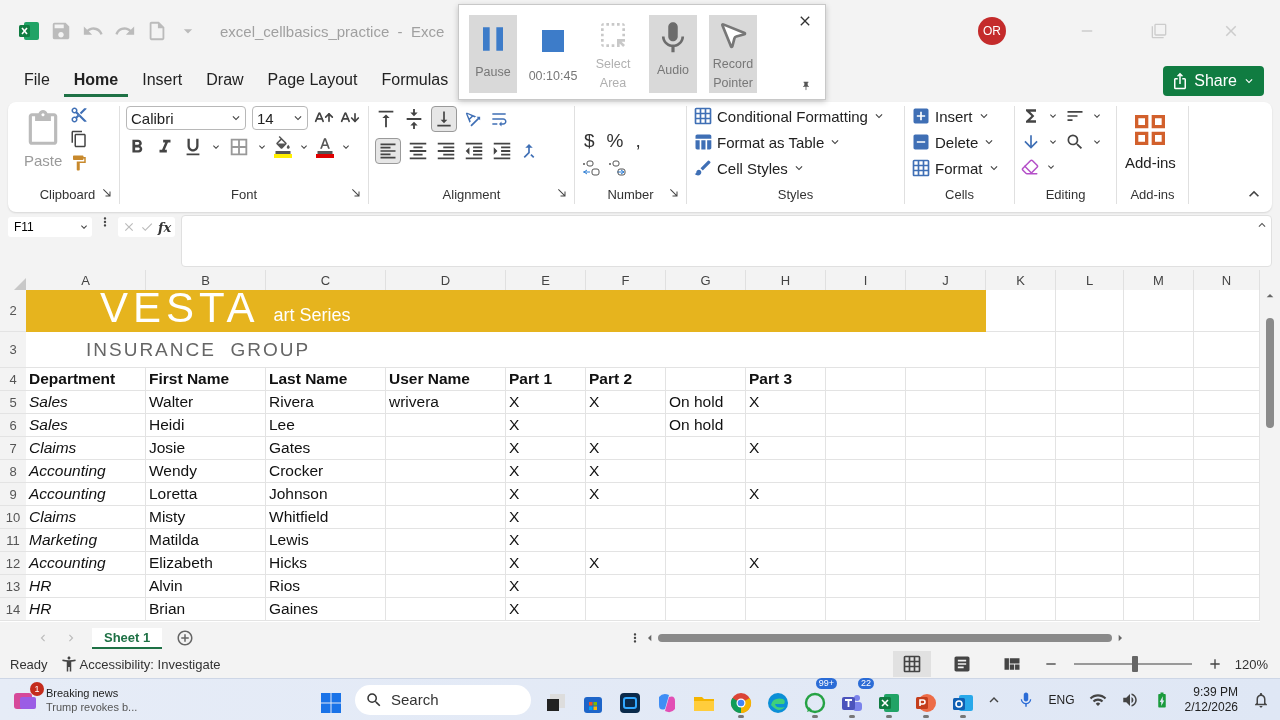 This screenshot has width=1280, height=720. I want to click on fill-color-button, so click(283, 147).